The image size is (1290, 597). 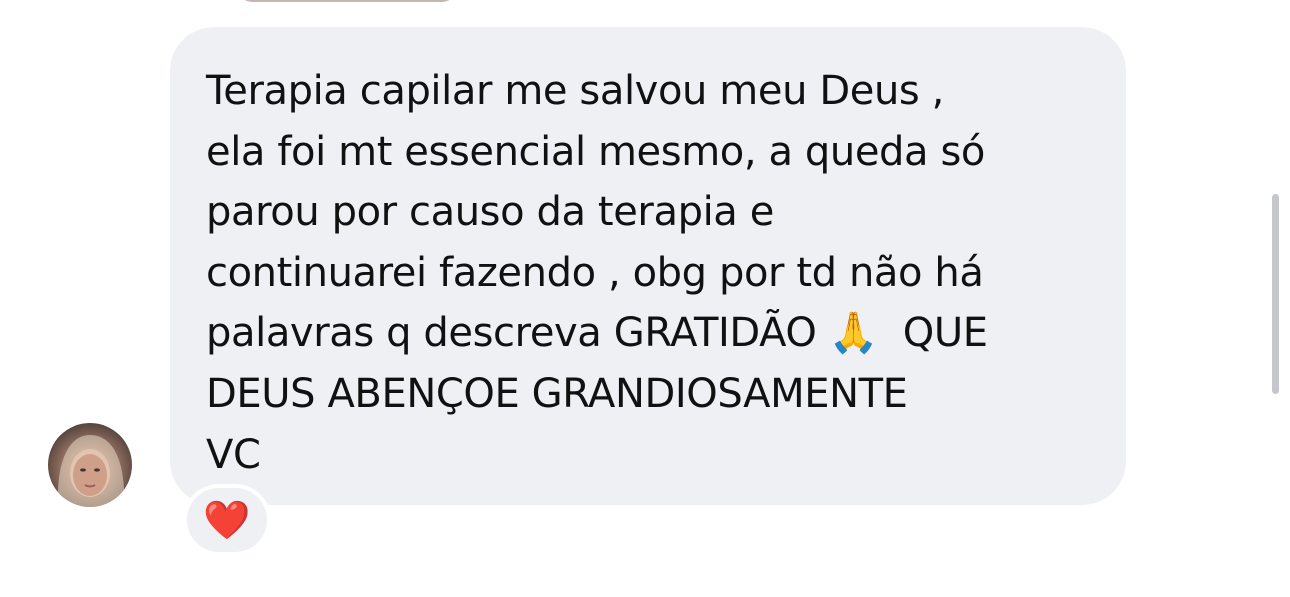 I want to click on scrollbar, so click(x=1275, y=293).